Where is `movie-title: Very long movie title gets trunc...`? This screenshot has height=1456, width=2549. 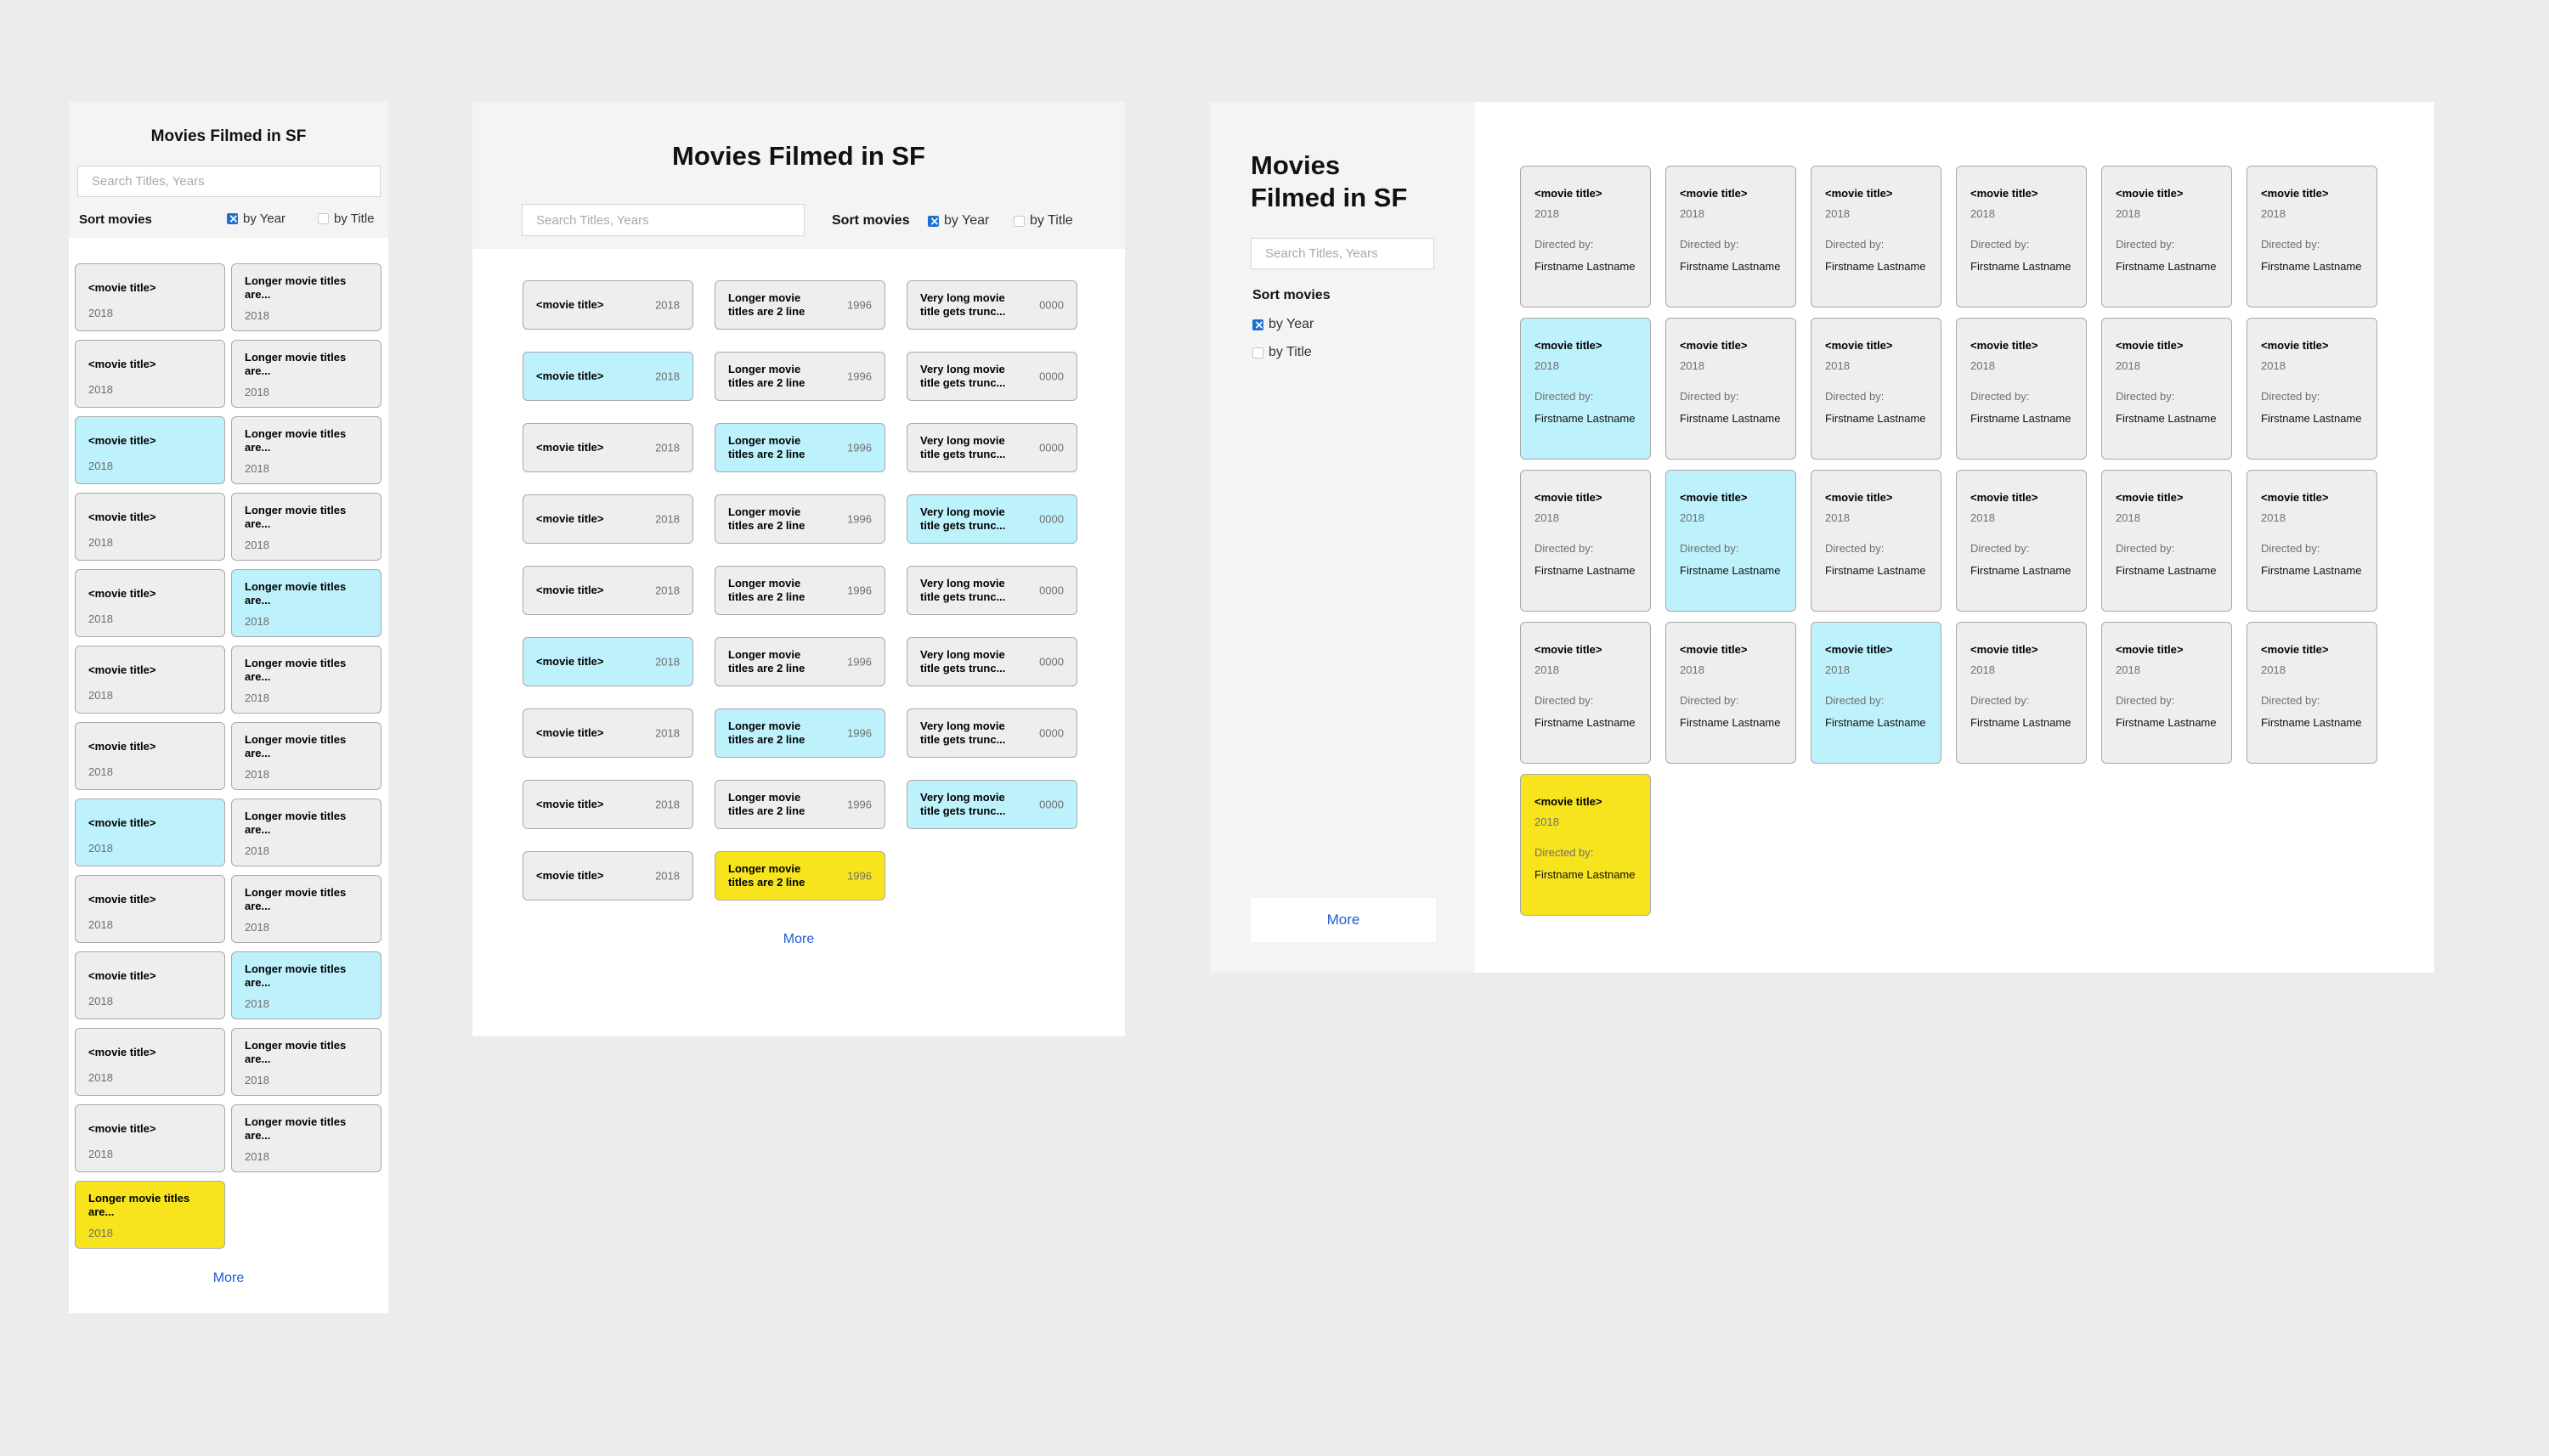 movie-title: Very long movie title gets trunc... is located at coordinates (963, 518).